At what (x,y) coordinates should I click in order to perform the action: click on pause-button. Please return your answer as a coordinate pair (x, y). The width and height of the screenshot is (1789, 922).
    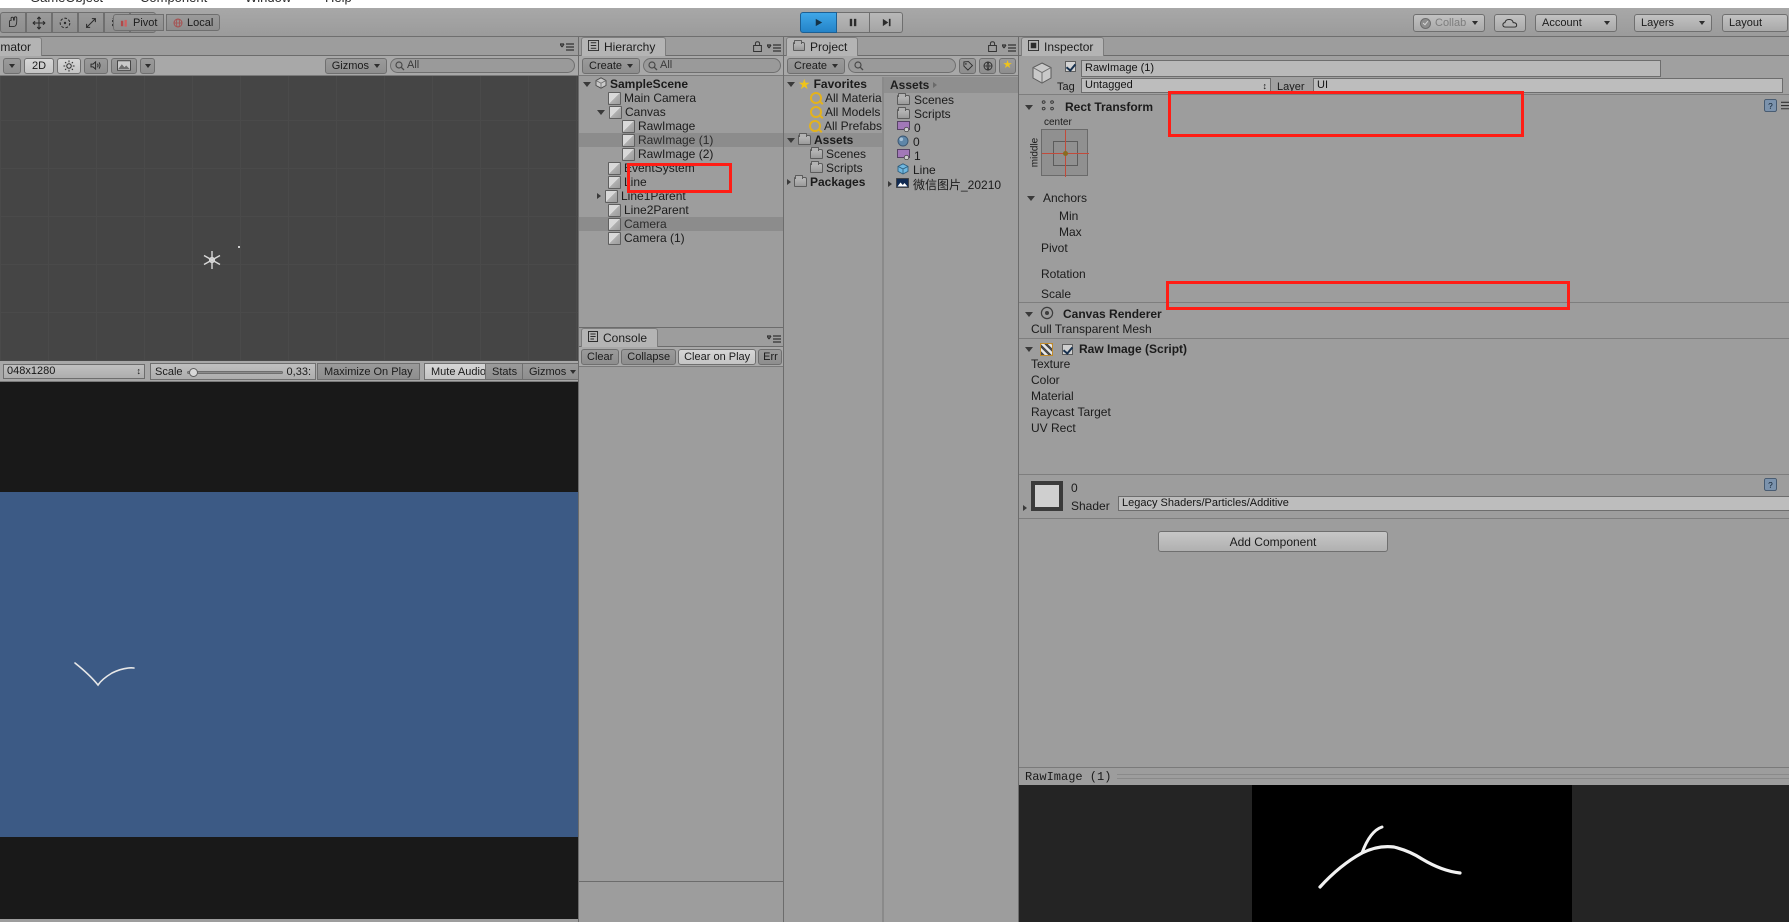
    Looking at the image, I should click on (853, 22).